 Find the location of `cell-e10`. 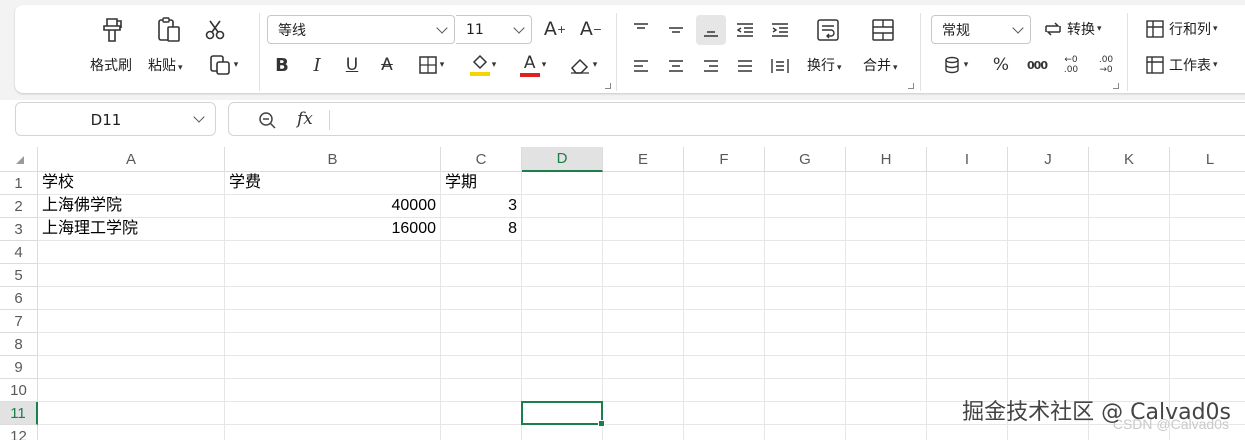

cell-e10 is located at coordinates (643, 390).